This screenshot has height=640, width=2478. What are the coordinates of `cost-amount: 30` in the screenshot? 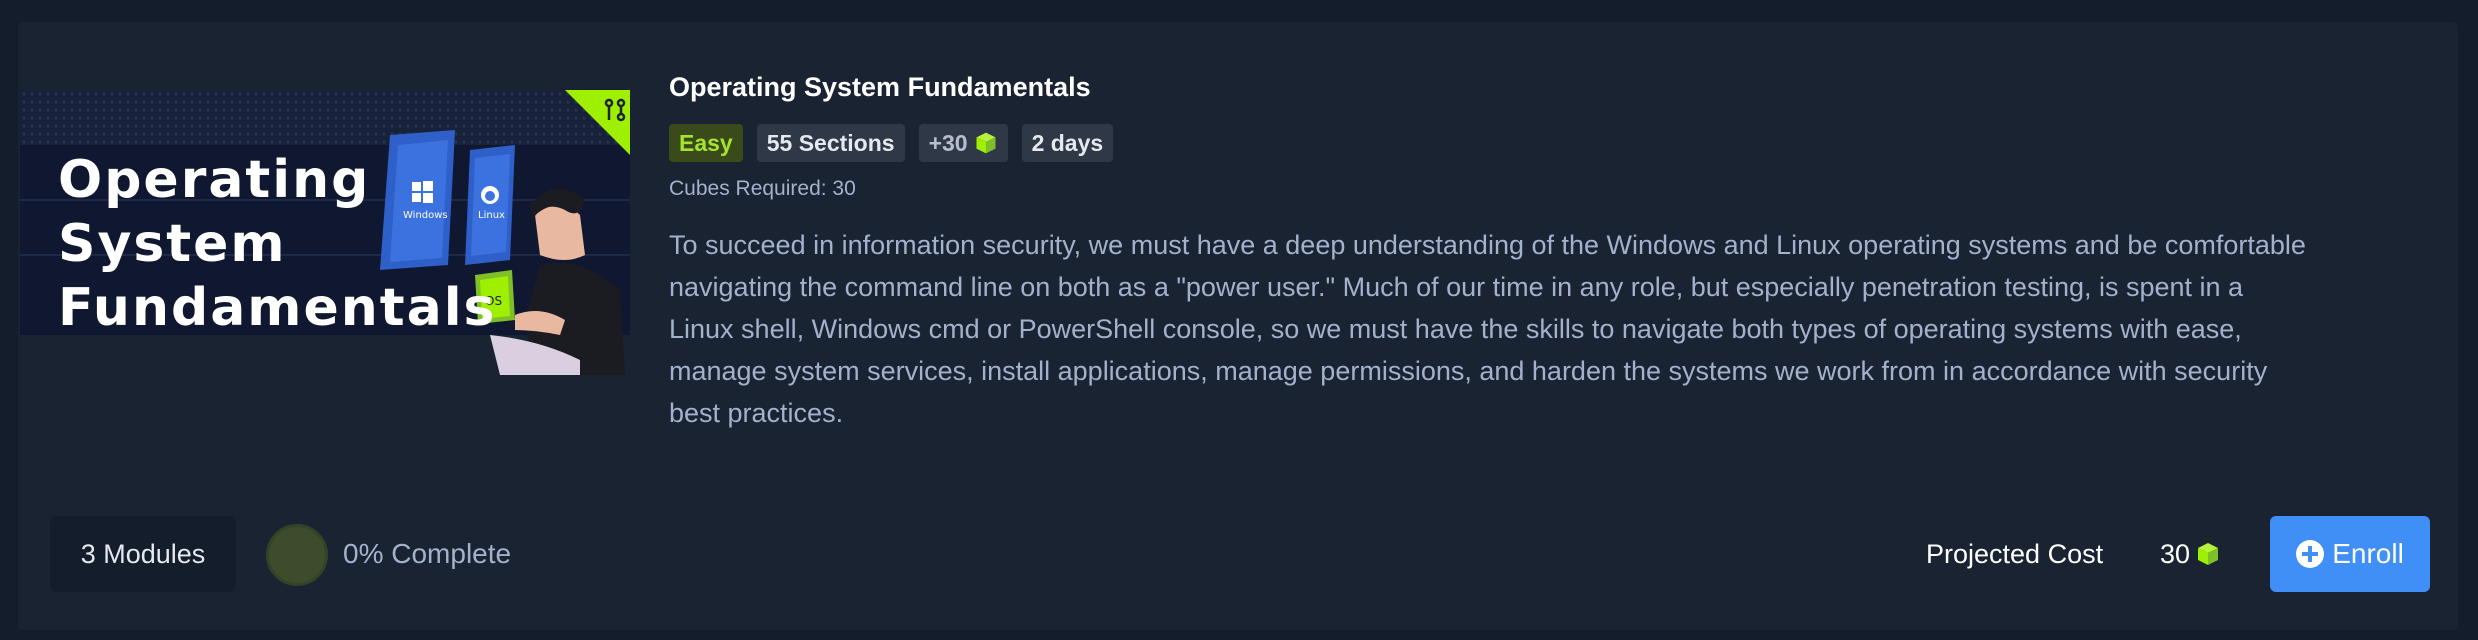 It's located at (2175, 554).